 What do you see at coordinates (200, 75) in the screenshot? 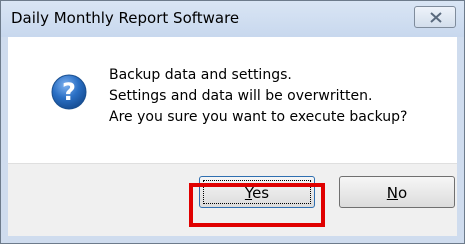
I see `message-line-1: Backup data and settings.` at bounding box center [200, 75].